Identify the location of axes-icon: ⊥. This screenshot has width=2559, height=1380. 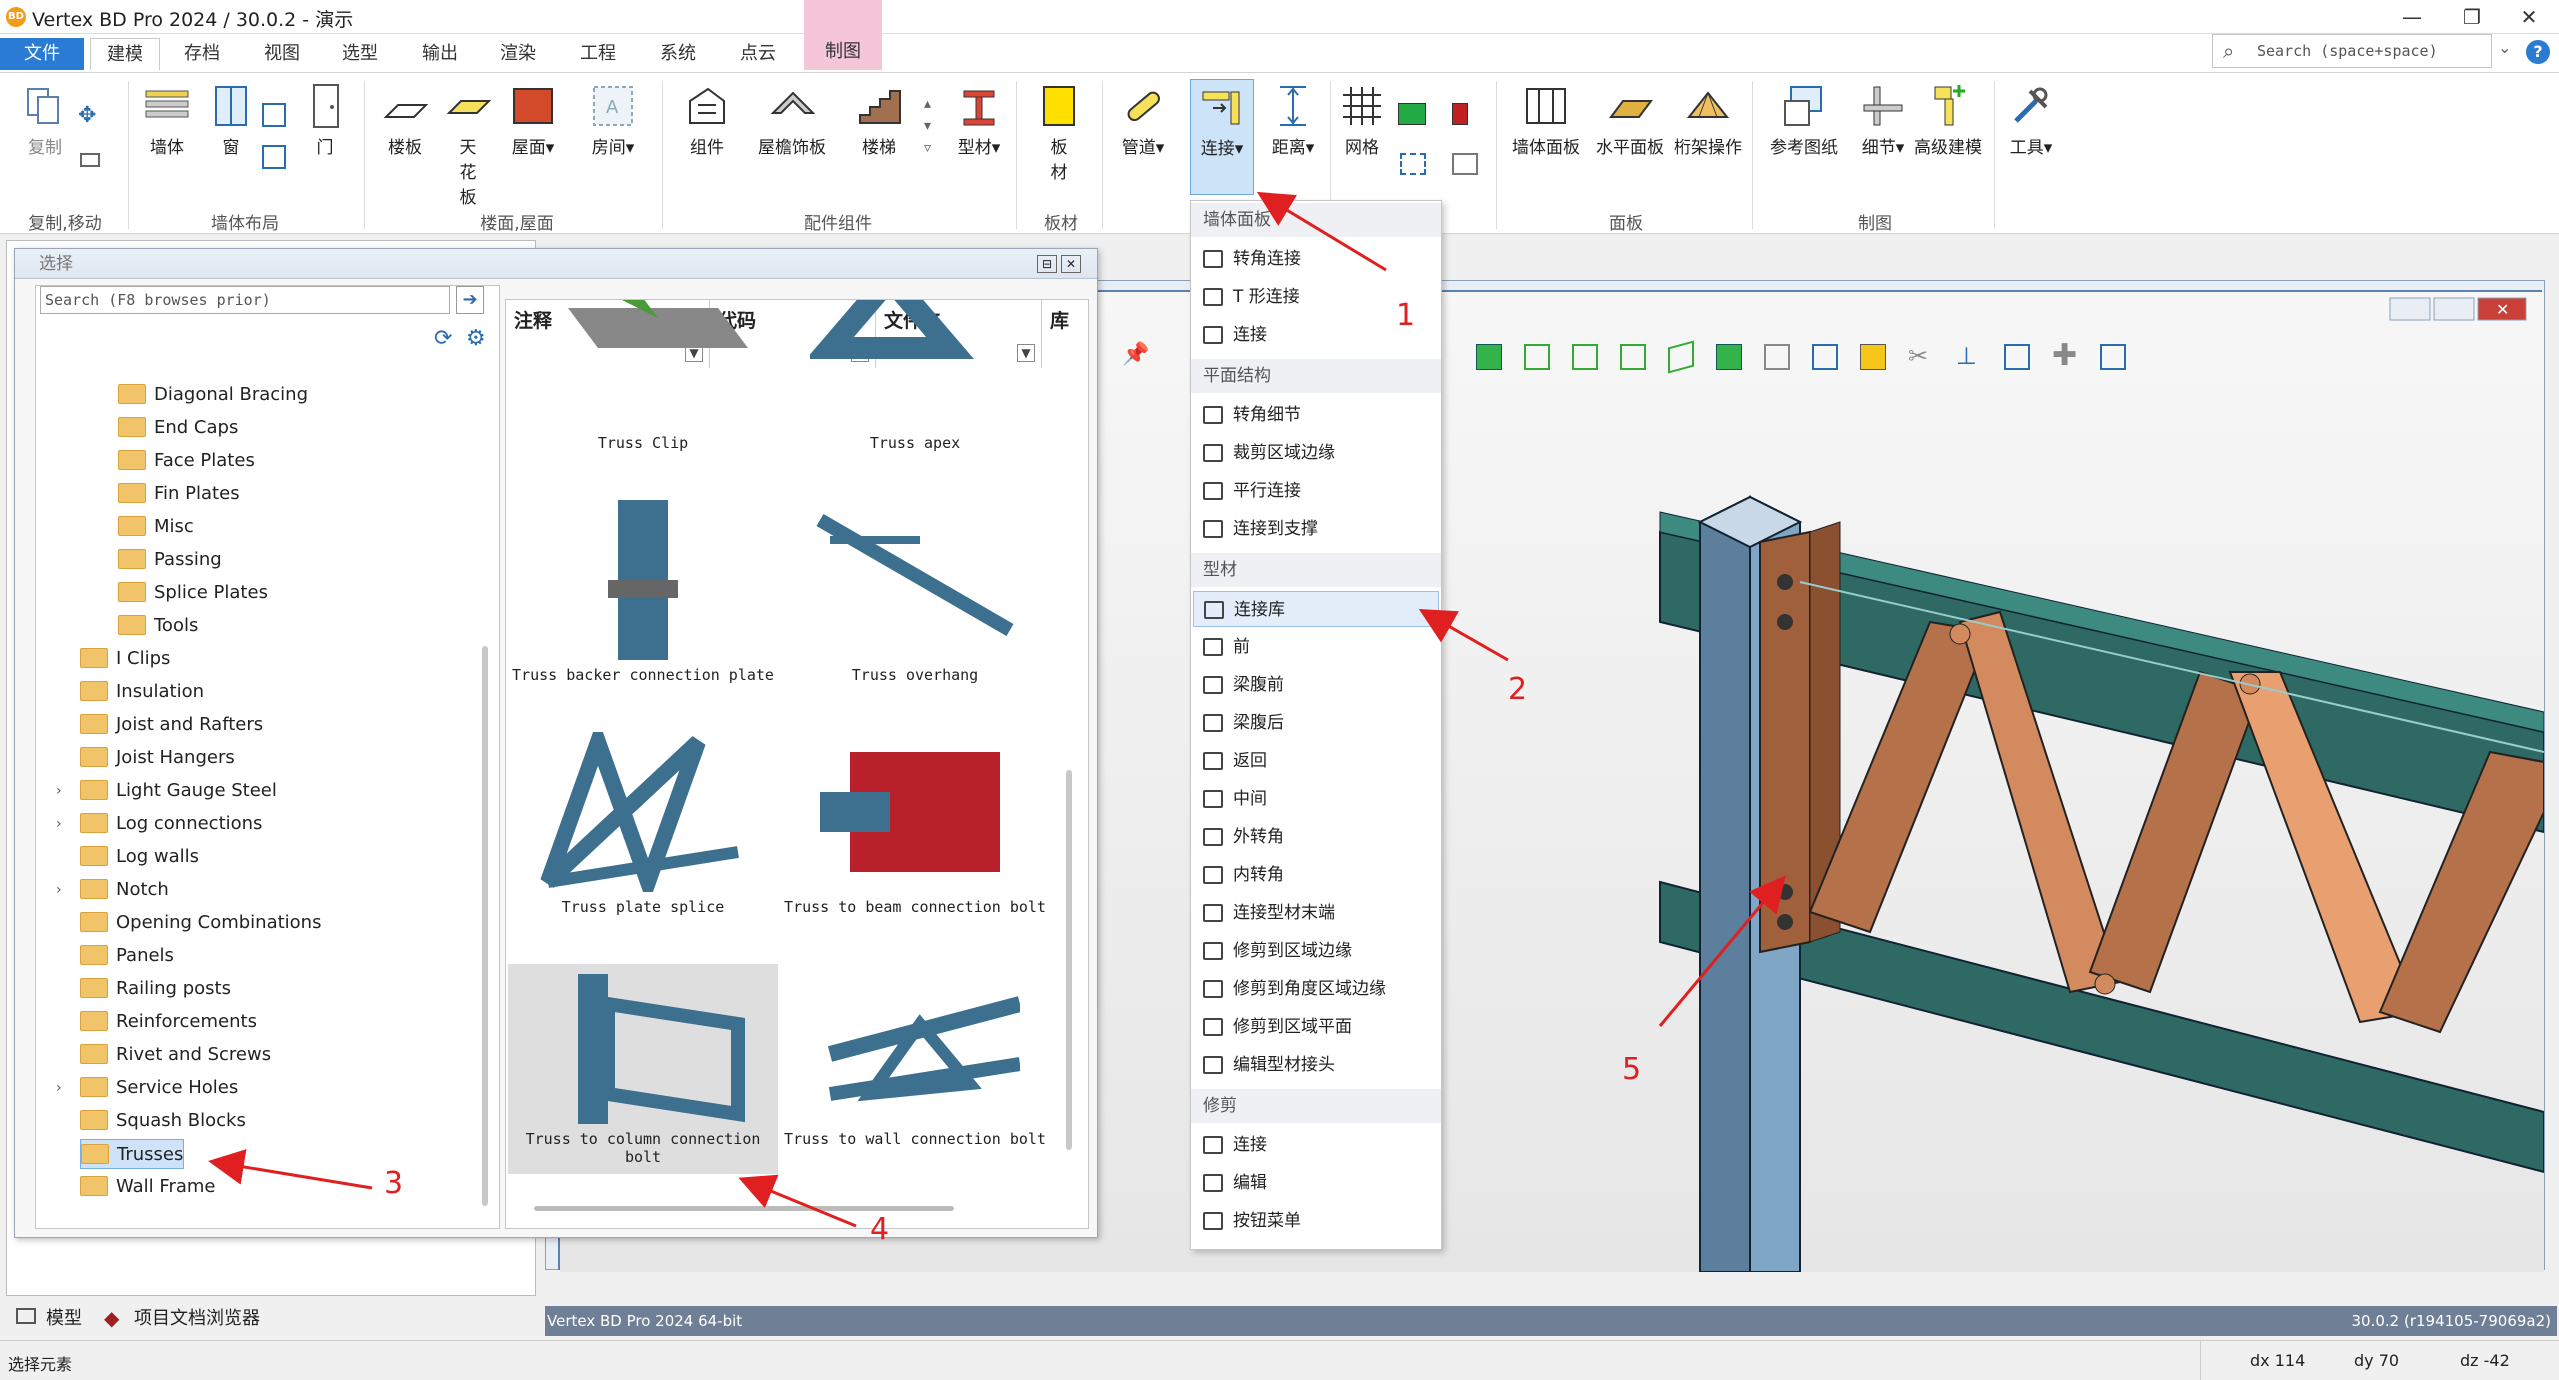
(1966, 356).